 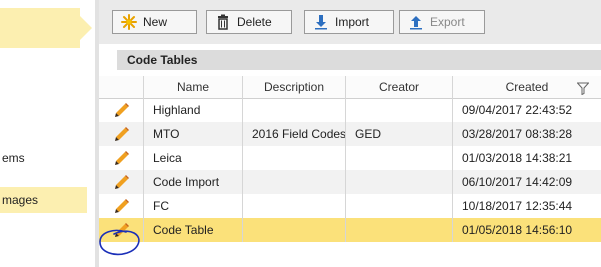 I want to click on table-row: Leica 01/03/2018 14:38:21, so click(x=350, y=158).